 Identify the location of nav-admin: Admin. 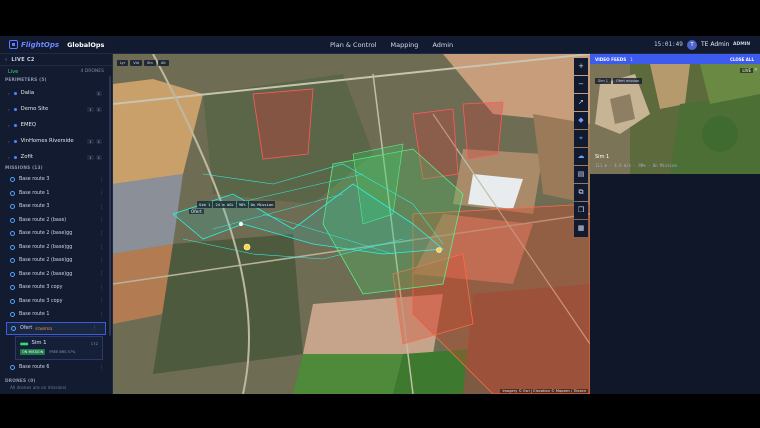
(442, 45).